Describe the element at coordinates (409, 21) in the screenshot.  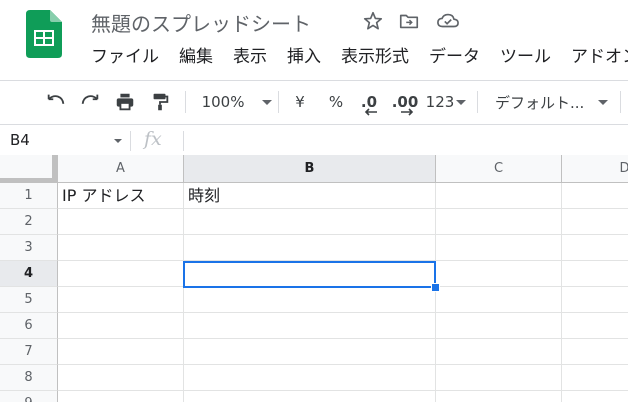
I see `move-to-folder-icon` at that location.